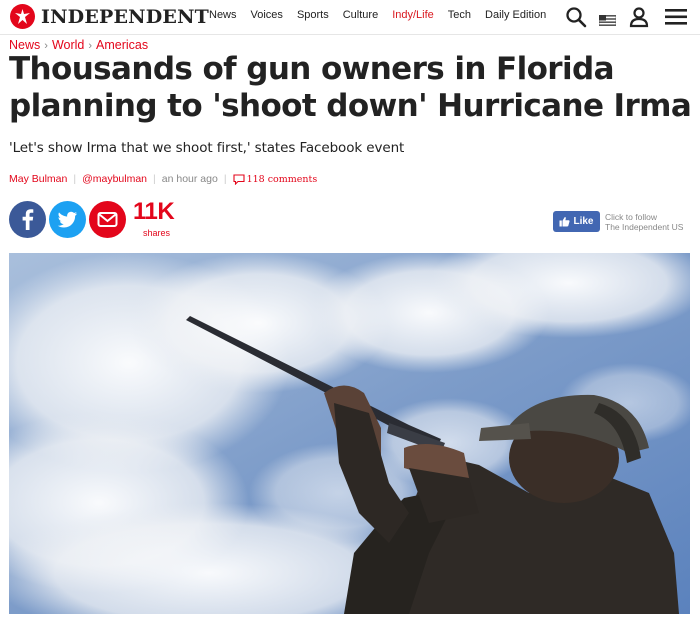  Describe the element at coordinates (313, 15) in the screenshot. I see `nav-item-sports: Sports` at that location.